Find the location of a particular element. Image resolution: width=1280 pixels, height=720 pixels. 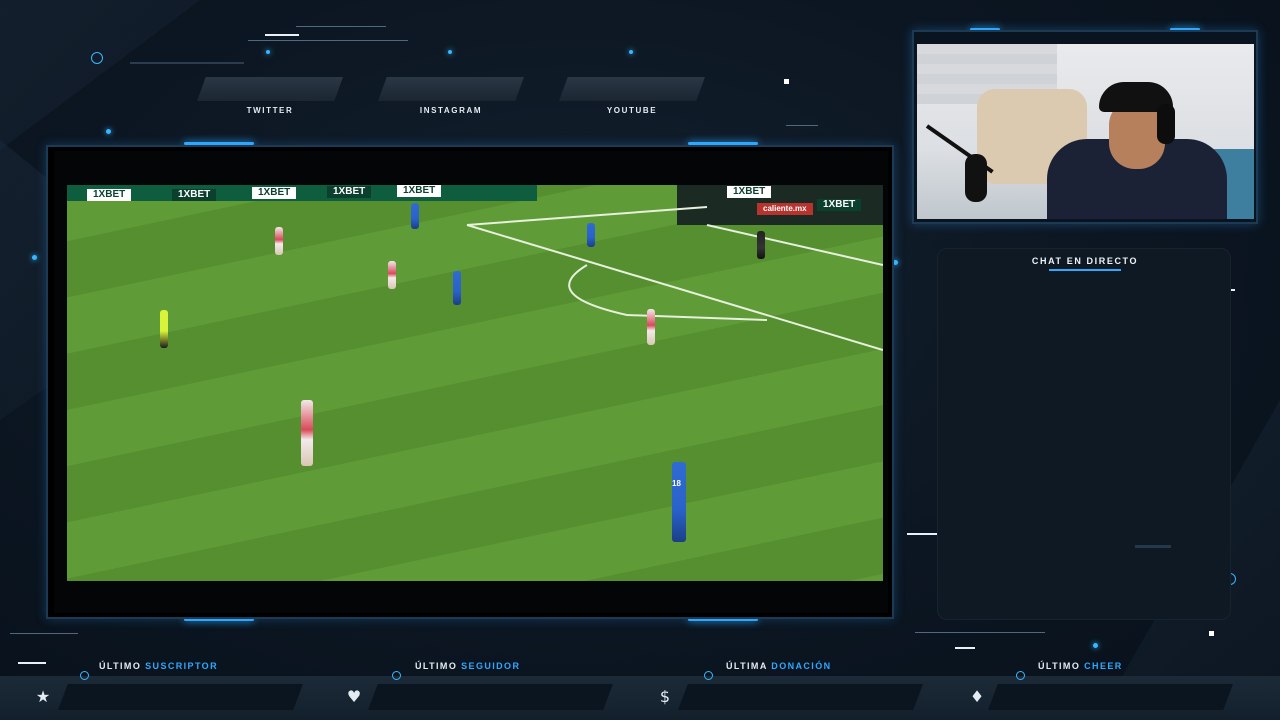

chat-title-underline is located at coordinates (1085, 270).